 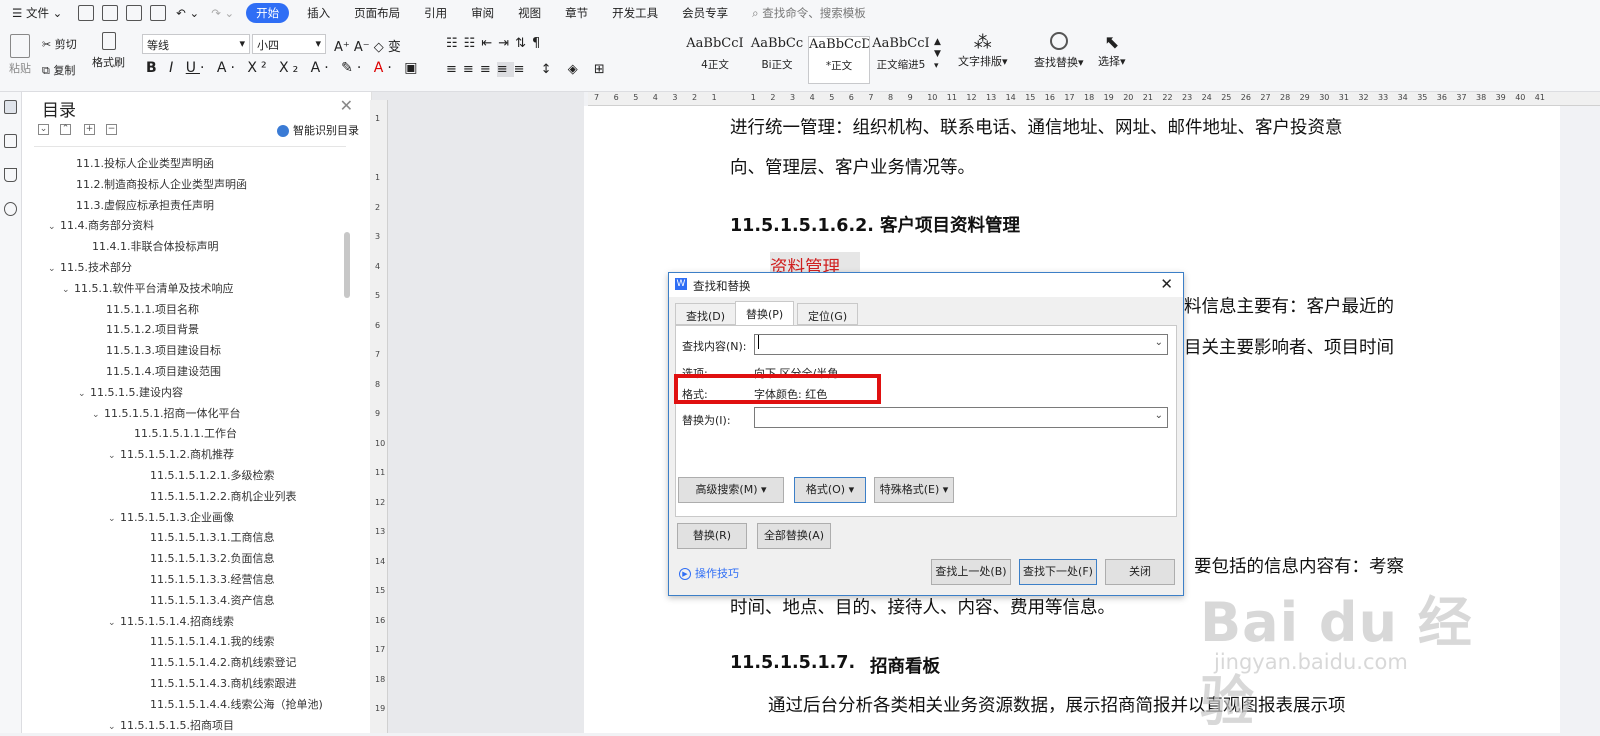 What do you see at coordinates (223, 662) in the screenshot?
I see `toc-item: 11.5.1.5.1.4.2.商机线索登记` at bounding box center [223, 662].